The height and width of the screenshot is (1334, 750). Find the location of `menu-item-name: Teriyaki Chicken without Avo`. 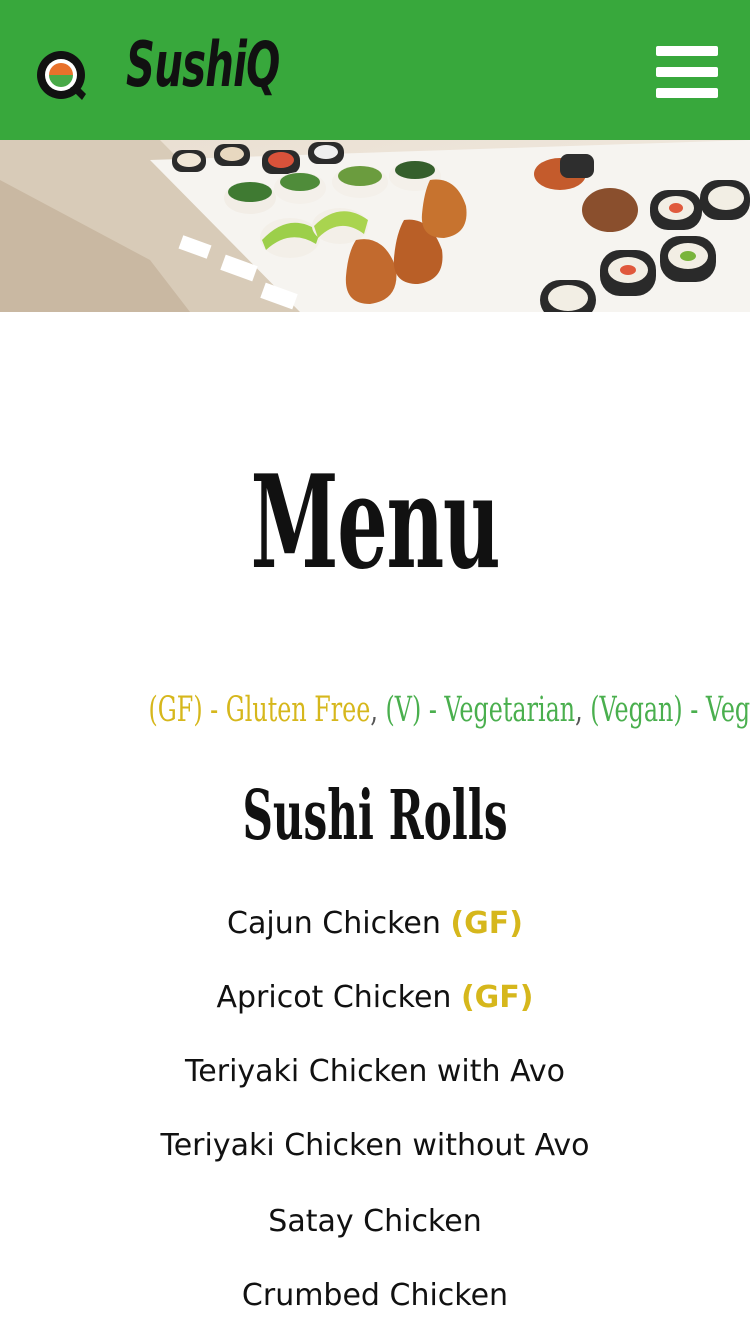

menu-item-name: Teriyaki Chicken without Avo is located at coordinates (375, 1145).